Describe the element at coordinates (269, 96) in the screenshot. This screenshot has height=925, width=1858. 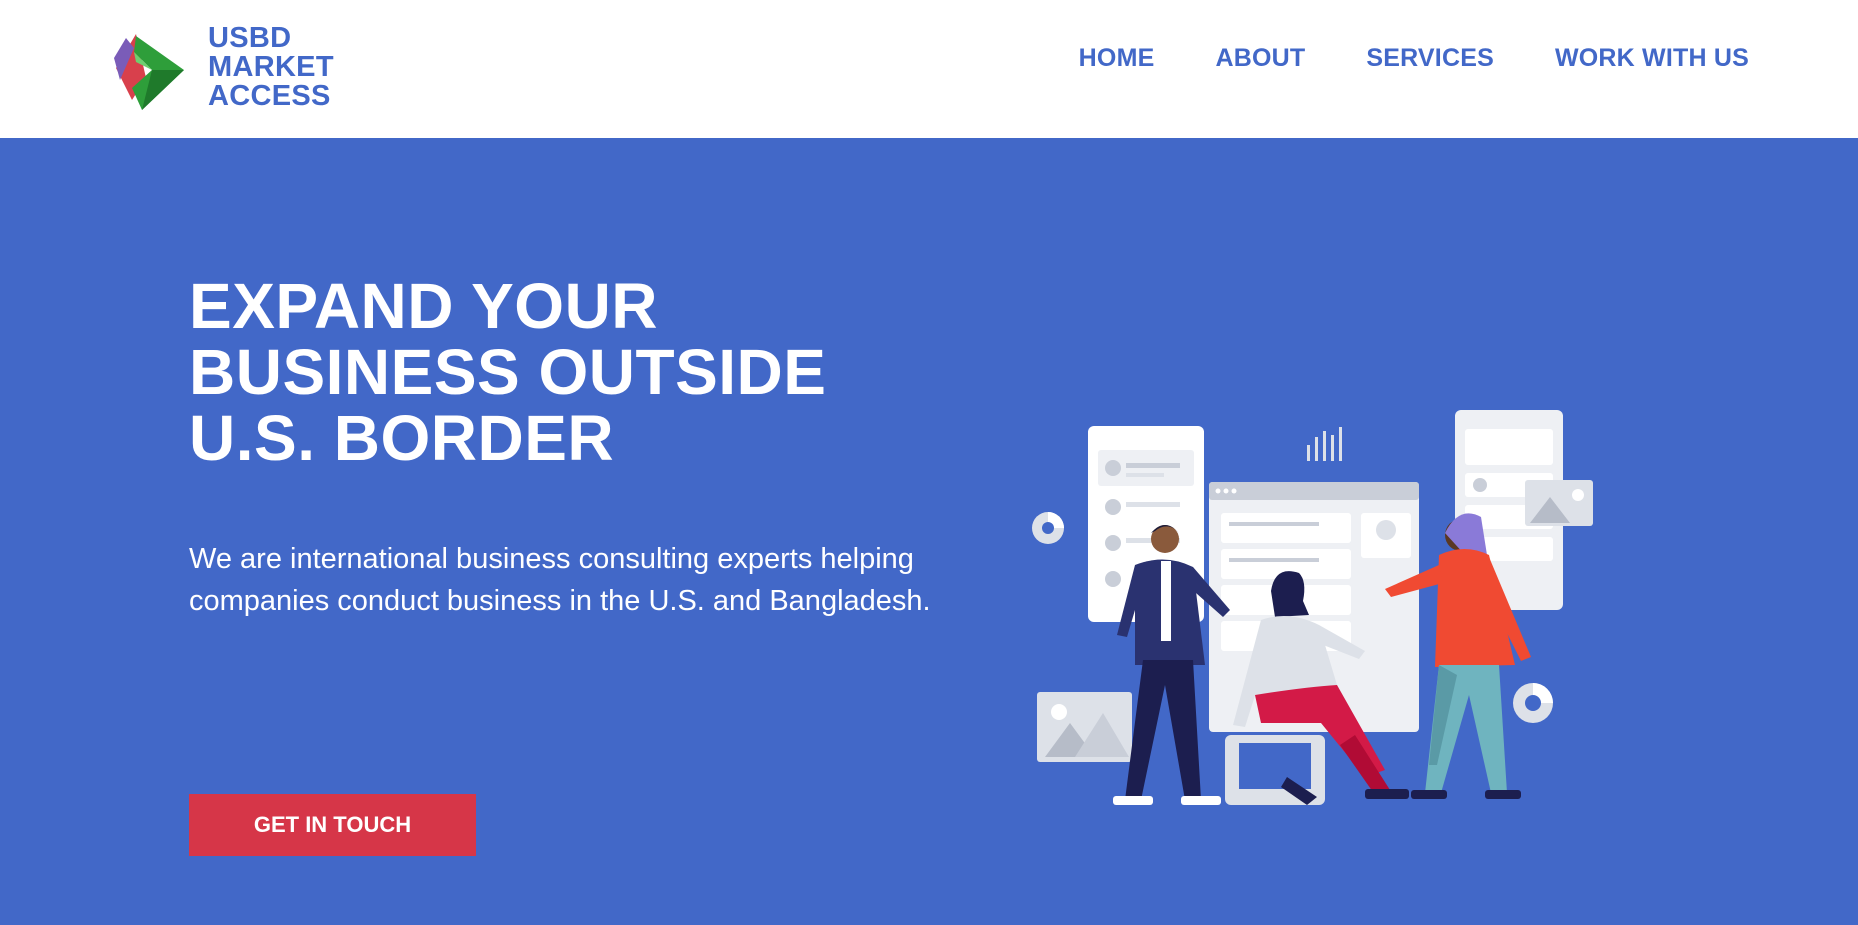
I see `logo-line-3: ACCESS` at that location.